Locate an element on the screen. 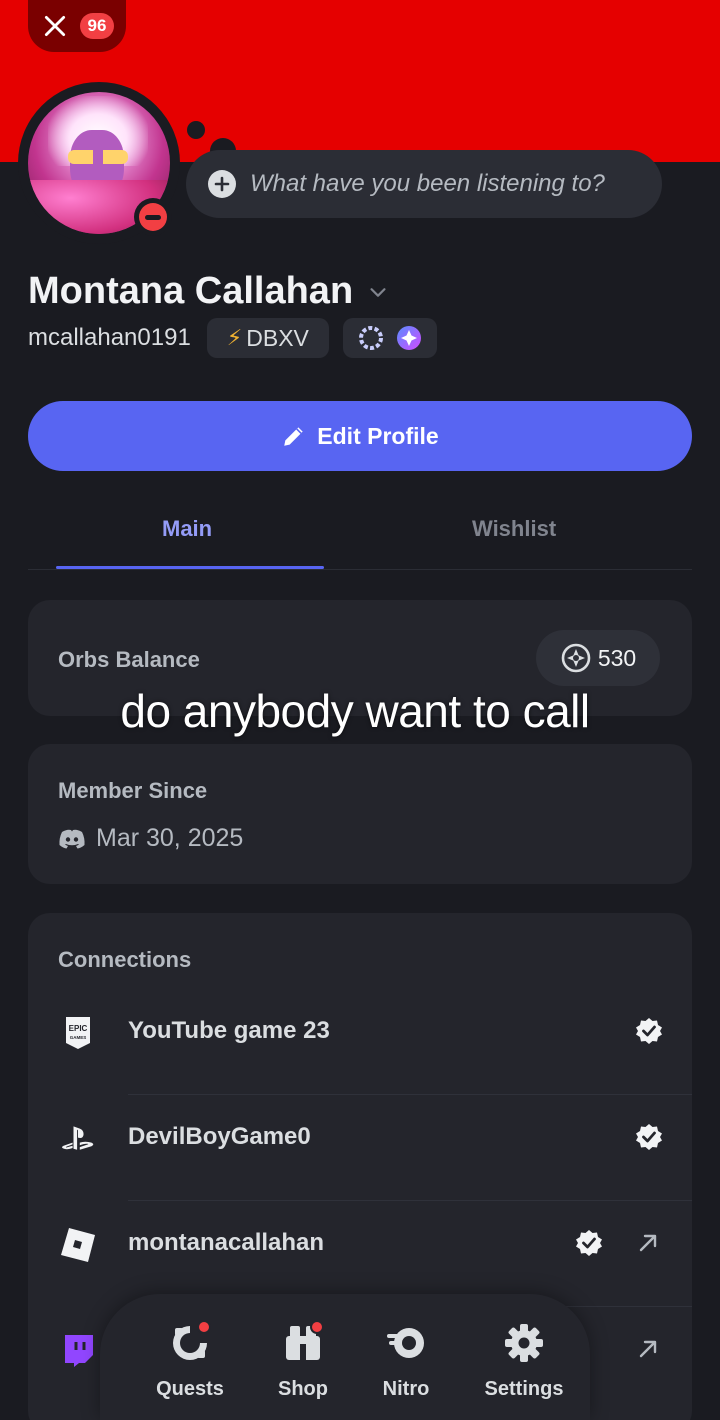 Image resolution: width=720 pixels, height=1420 pixels. connection-name: DevilBoyGame0 is located at coordinates (219, 1136).